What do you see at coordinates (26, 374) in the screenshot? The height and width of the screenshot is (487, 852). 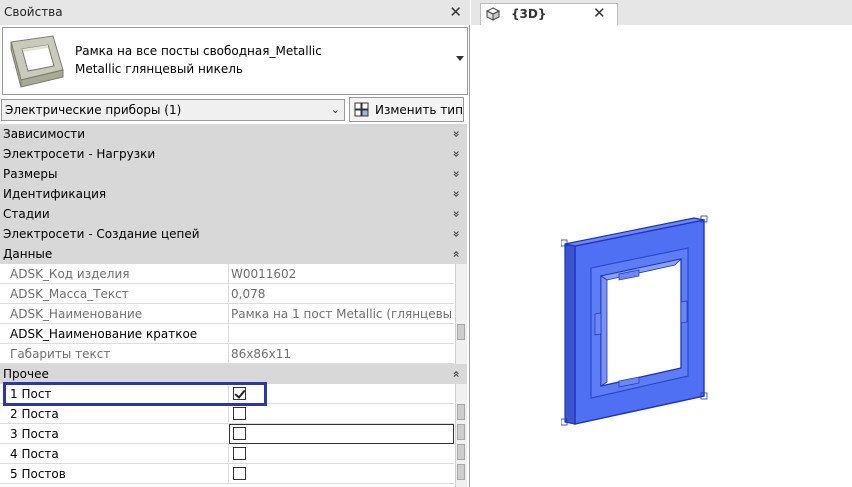 I see `group-label: Прочее` at bounding box center [26, 374].